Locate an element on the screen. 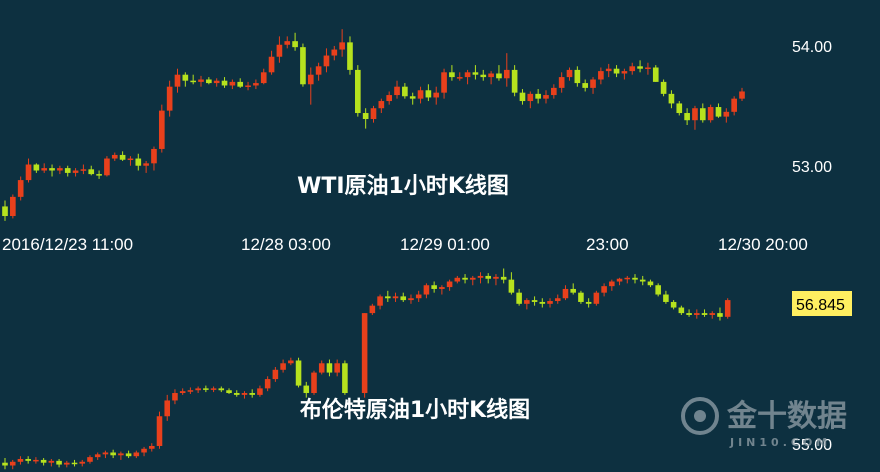  watermark-name: 金十数据 is located at coordinates (786, 416).